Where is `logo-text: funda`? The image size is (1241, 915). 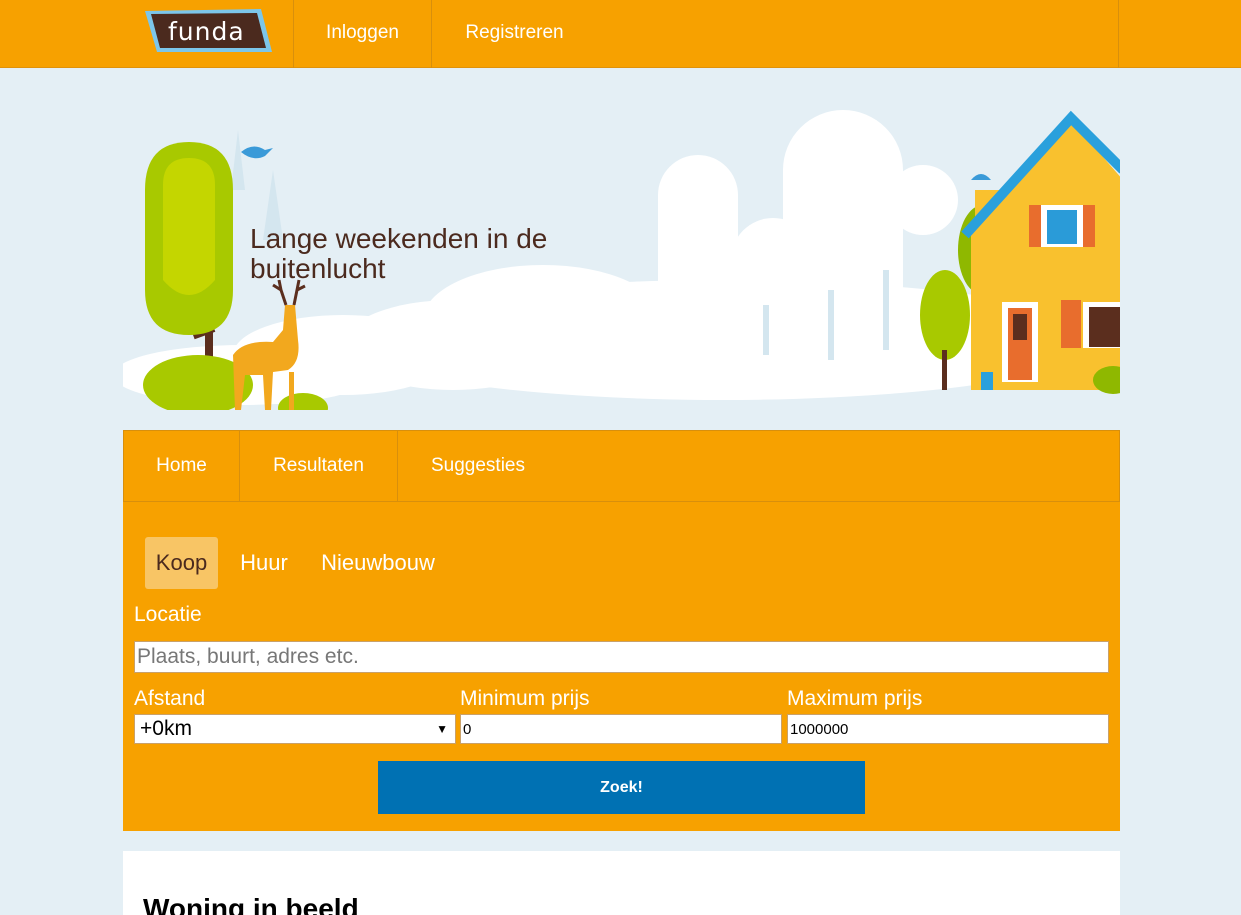 logo-text: funda is located at coordinates (206, 31).